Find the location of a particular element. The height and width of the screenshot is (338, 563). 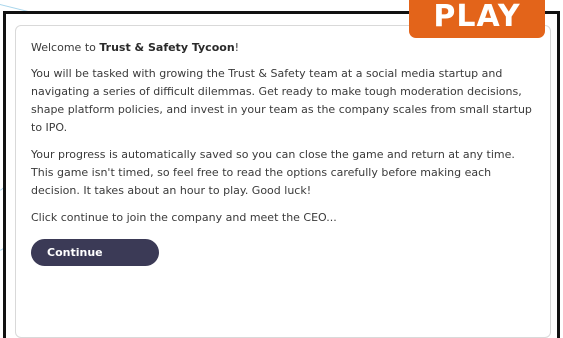

game-name: Trust & Safety Tycoon is located at coordinates (167, 47).